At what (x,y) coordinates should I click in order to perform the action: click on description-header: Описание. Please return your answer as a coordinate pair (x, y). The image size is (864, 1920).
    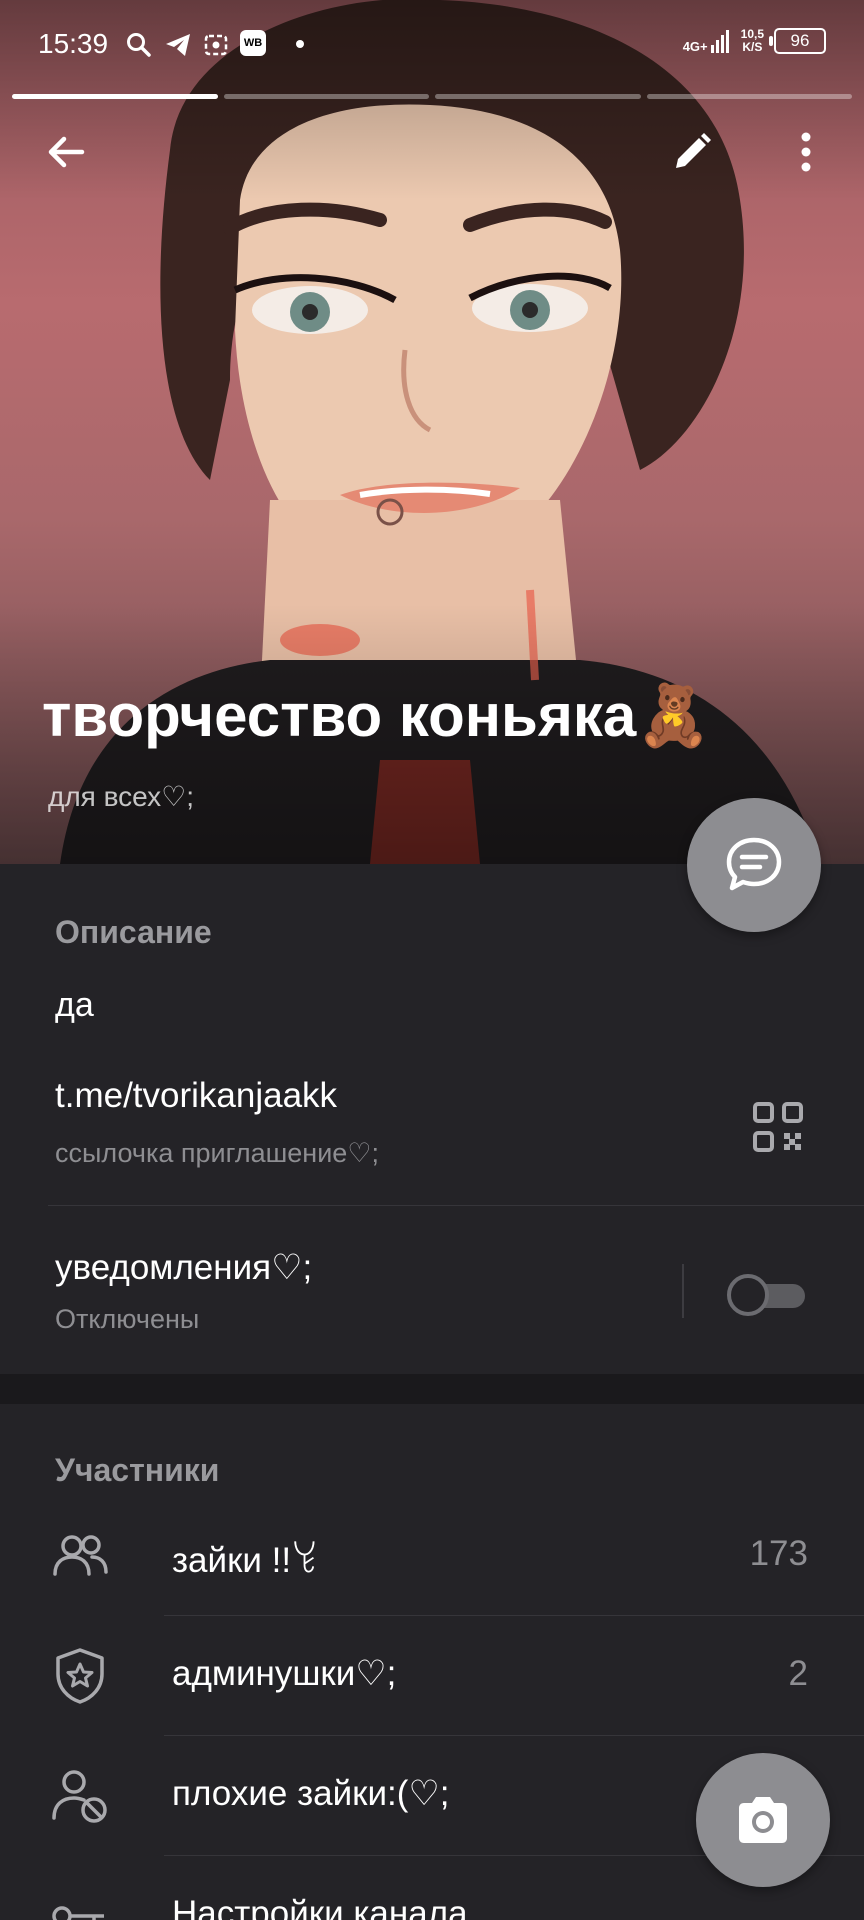
    Looking at the image, I should click on (133, 932).